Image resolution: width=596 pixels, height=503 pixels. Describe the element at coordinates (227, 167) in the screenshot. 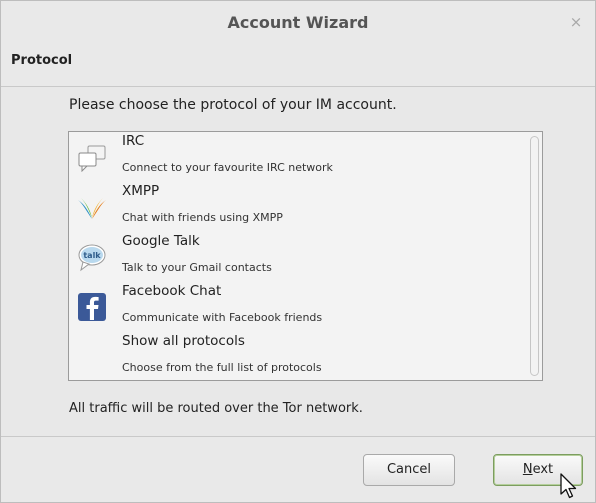

I see `protocol-description: Connect to your favourite IRC network` at that location.